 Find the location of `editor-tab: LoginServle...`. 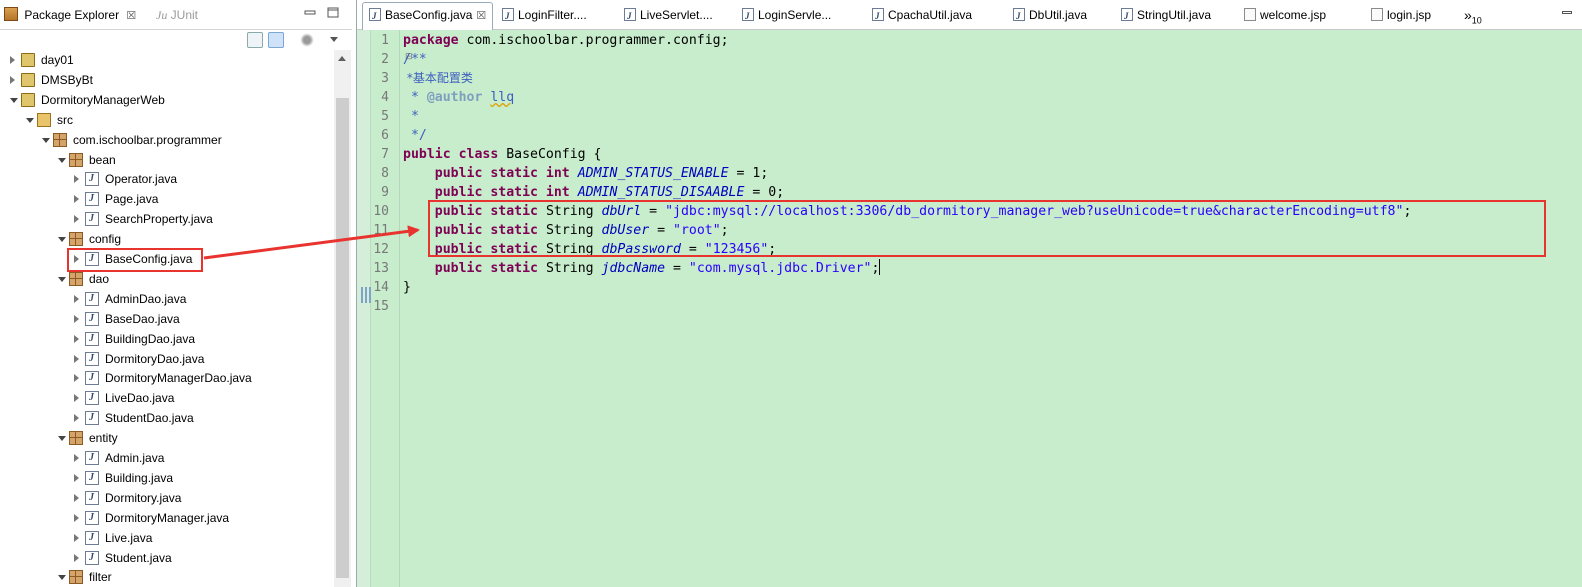

editor-tab: LoginServle... is located at coordinates (787, 16).